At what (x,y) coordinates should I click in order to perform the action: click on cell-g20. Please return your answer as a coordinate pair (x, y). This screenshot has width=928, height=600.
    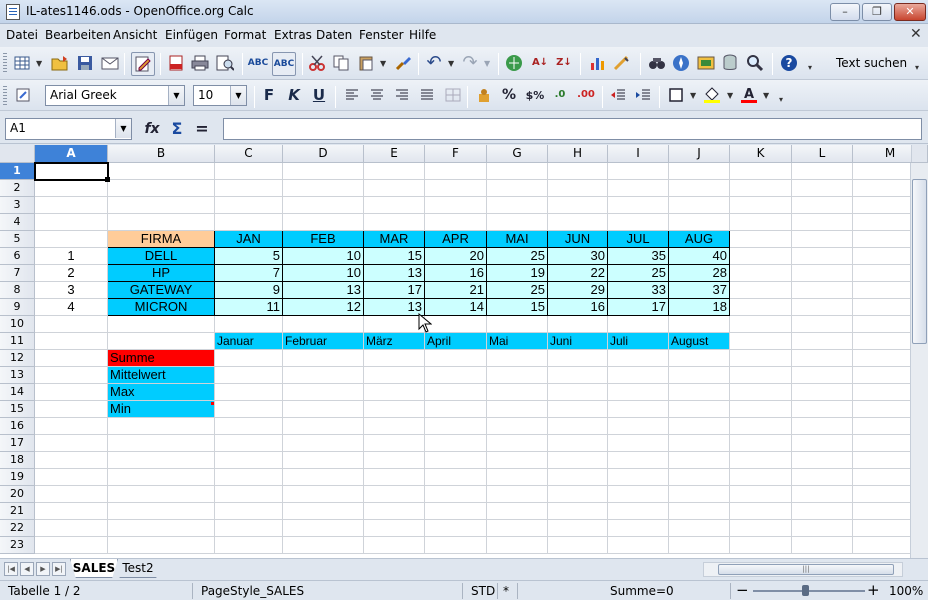
    Looking at the image, I should click on (517, 494).